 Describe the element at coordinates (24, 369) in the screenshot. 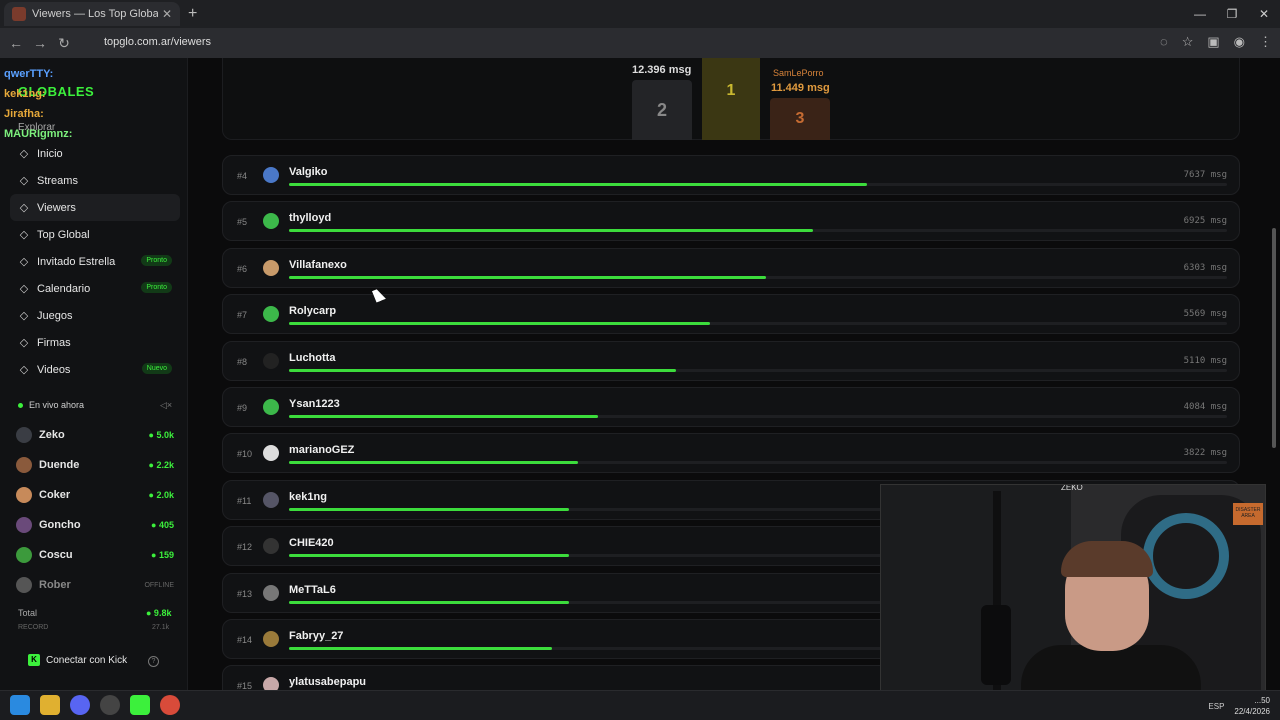

I see `play-icon: ◇` at that location.